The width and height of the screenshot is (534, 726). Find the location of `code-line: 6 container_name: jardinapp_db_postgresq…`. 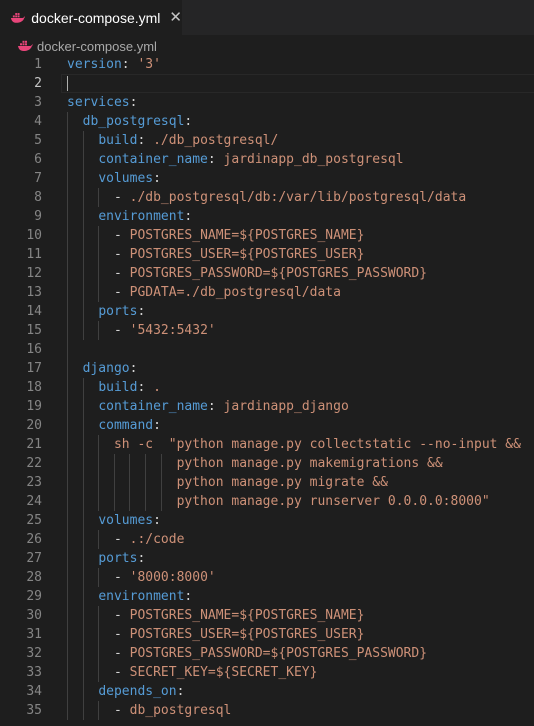

code-line: 6 container_name: jardinapp_db_postgresq… is located at coordinates (267, 159).